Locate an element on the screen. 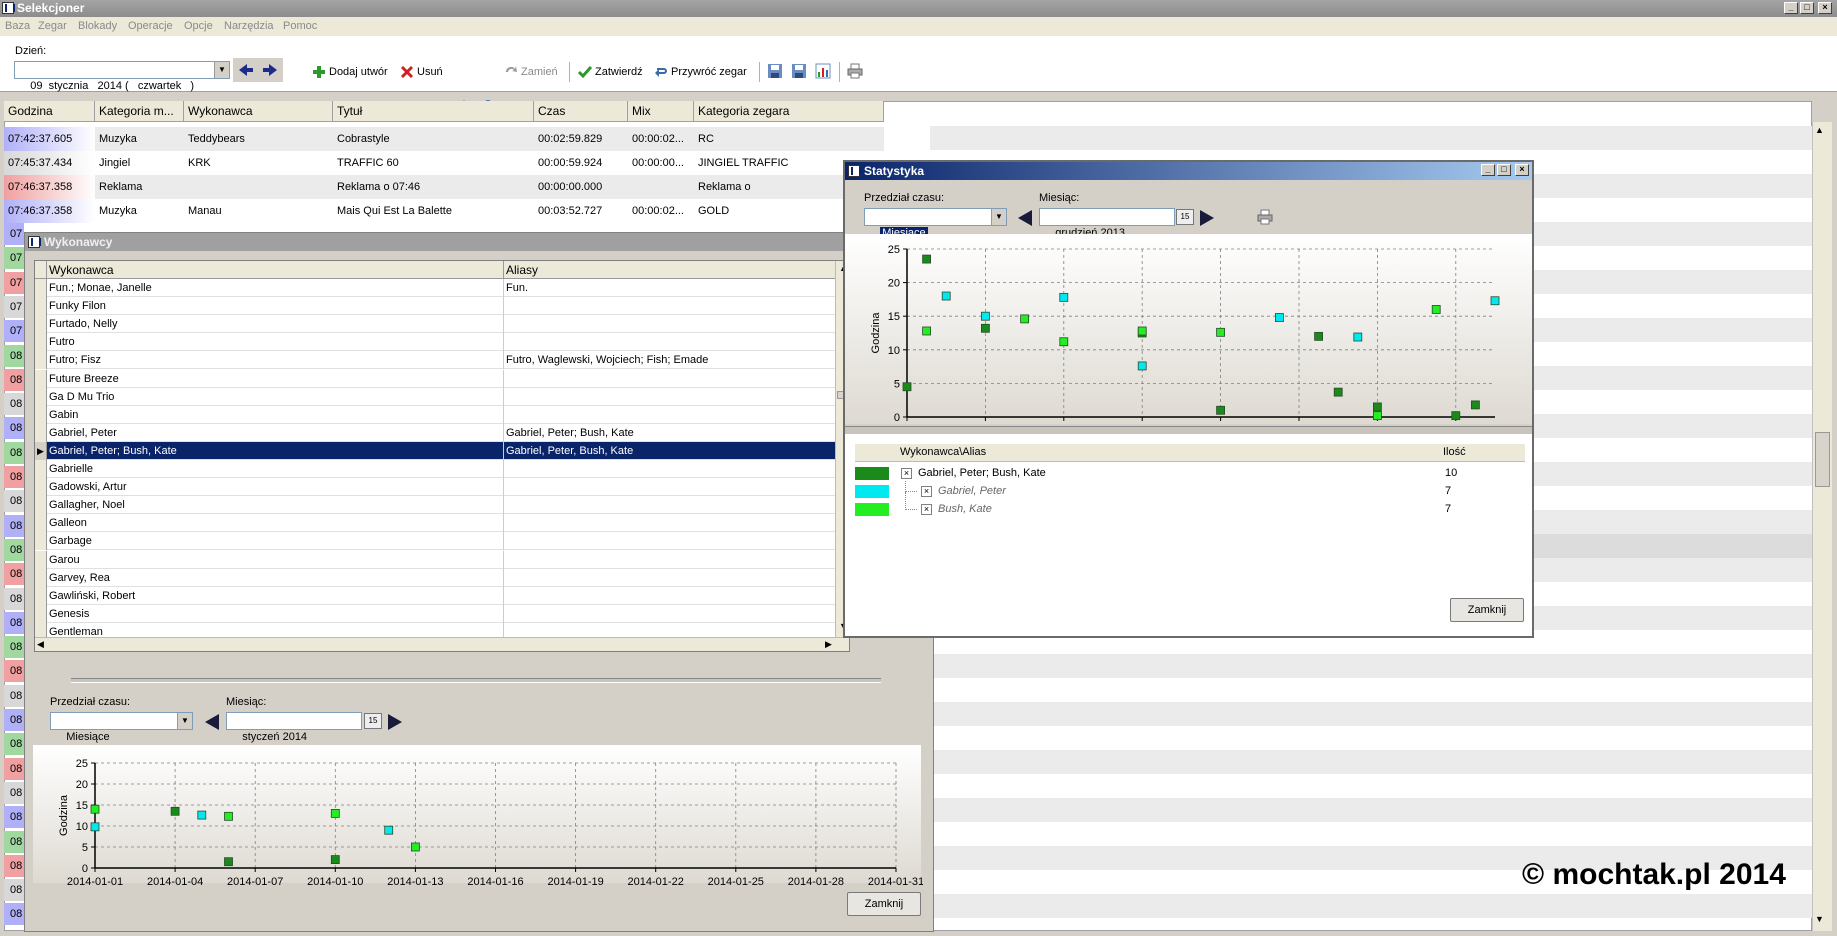 The width and height of the screenshot is (1837, 936). replace-button: Zamień is located at coordinates (531, 72).